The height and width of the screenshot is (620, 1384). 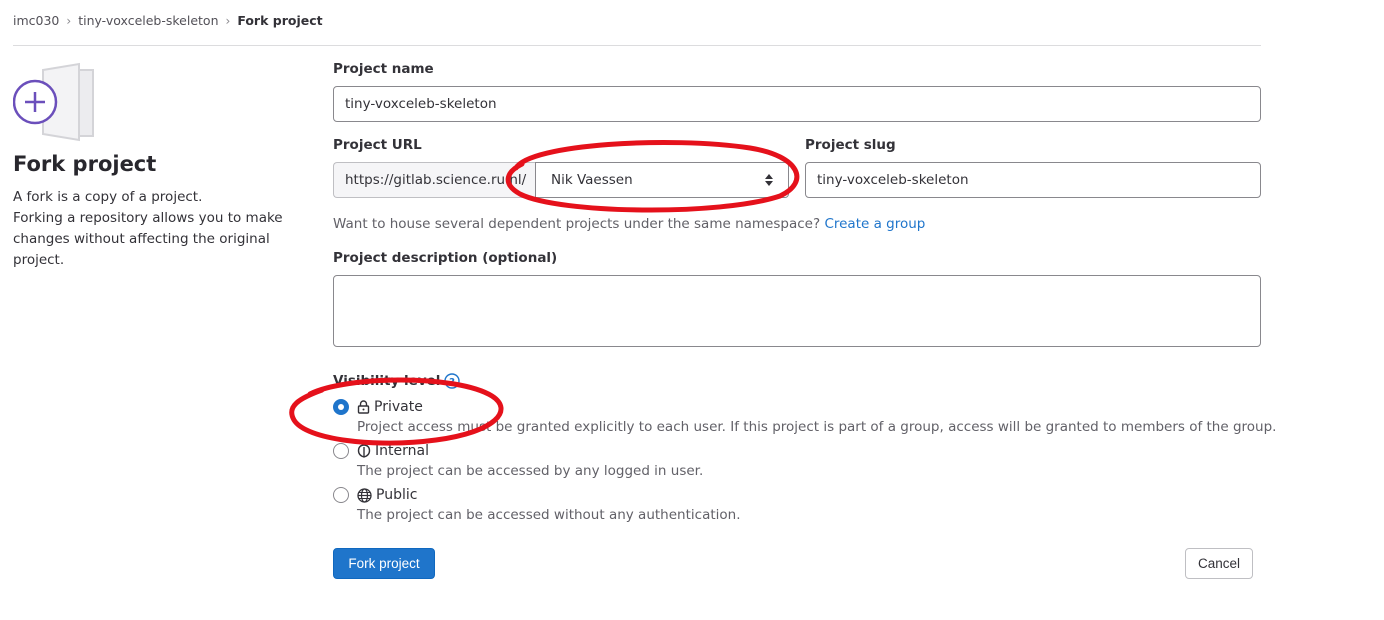 What do you see at coordinates (797, 311) in the screenshot?
I see `project-description-textarea` at bounding box center [797, 311].